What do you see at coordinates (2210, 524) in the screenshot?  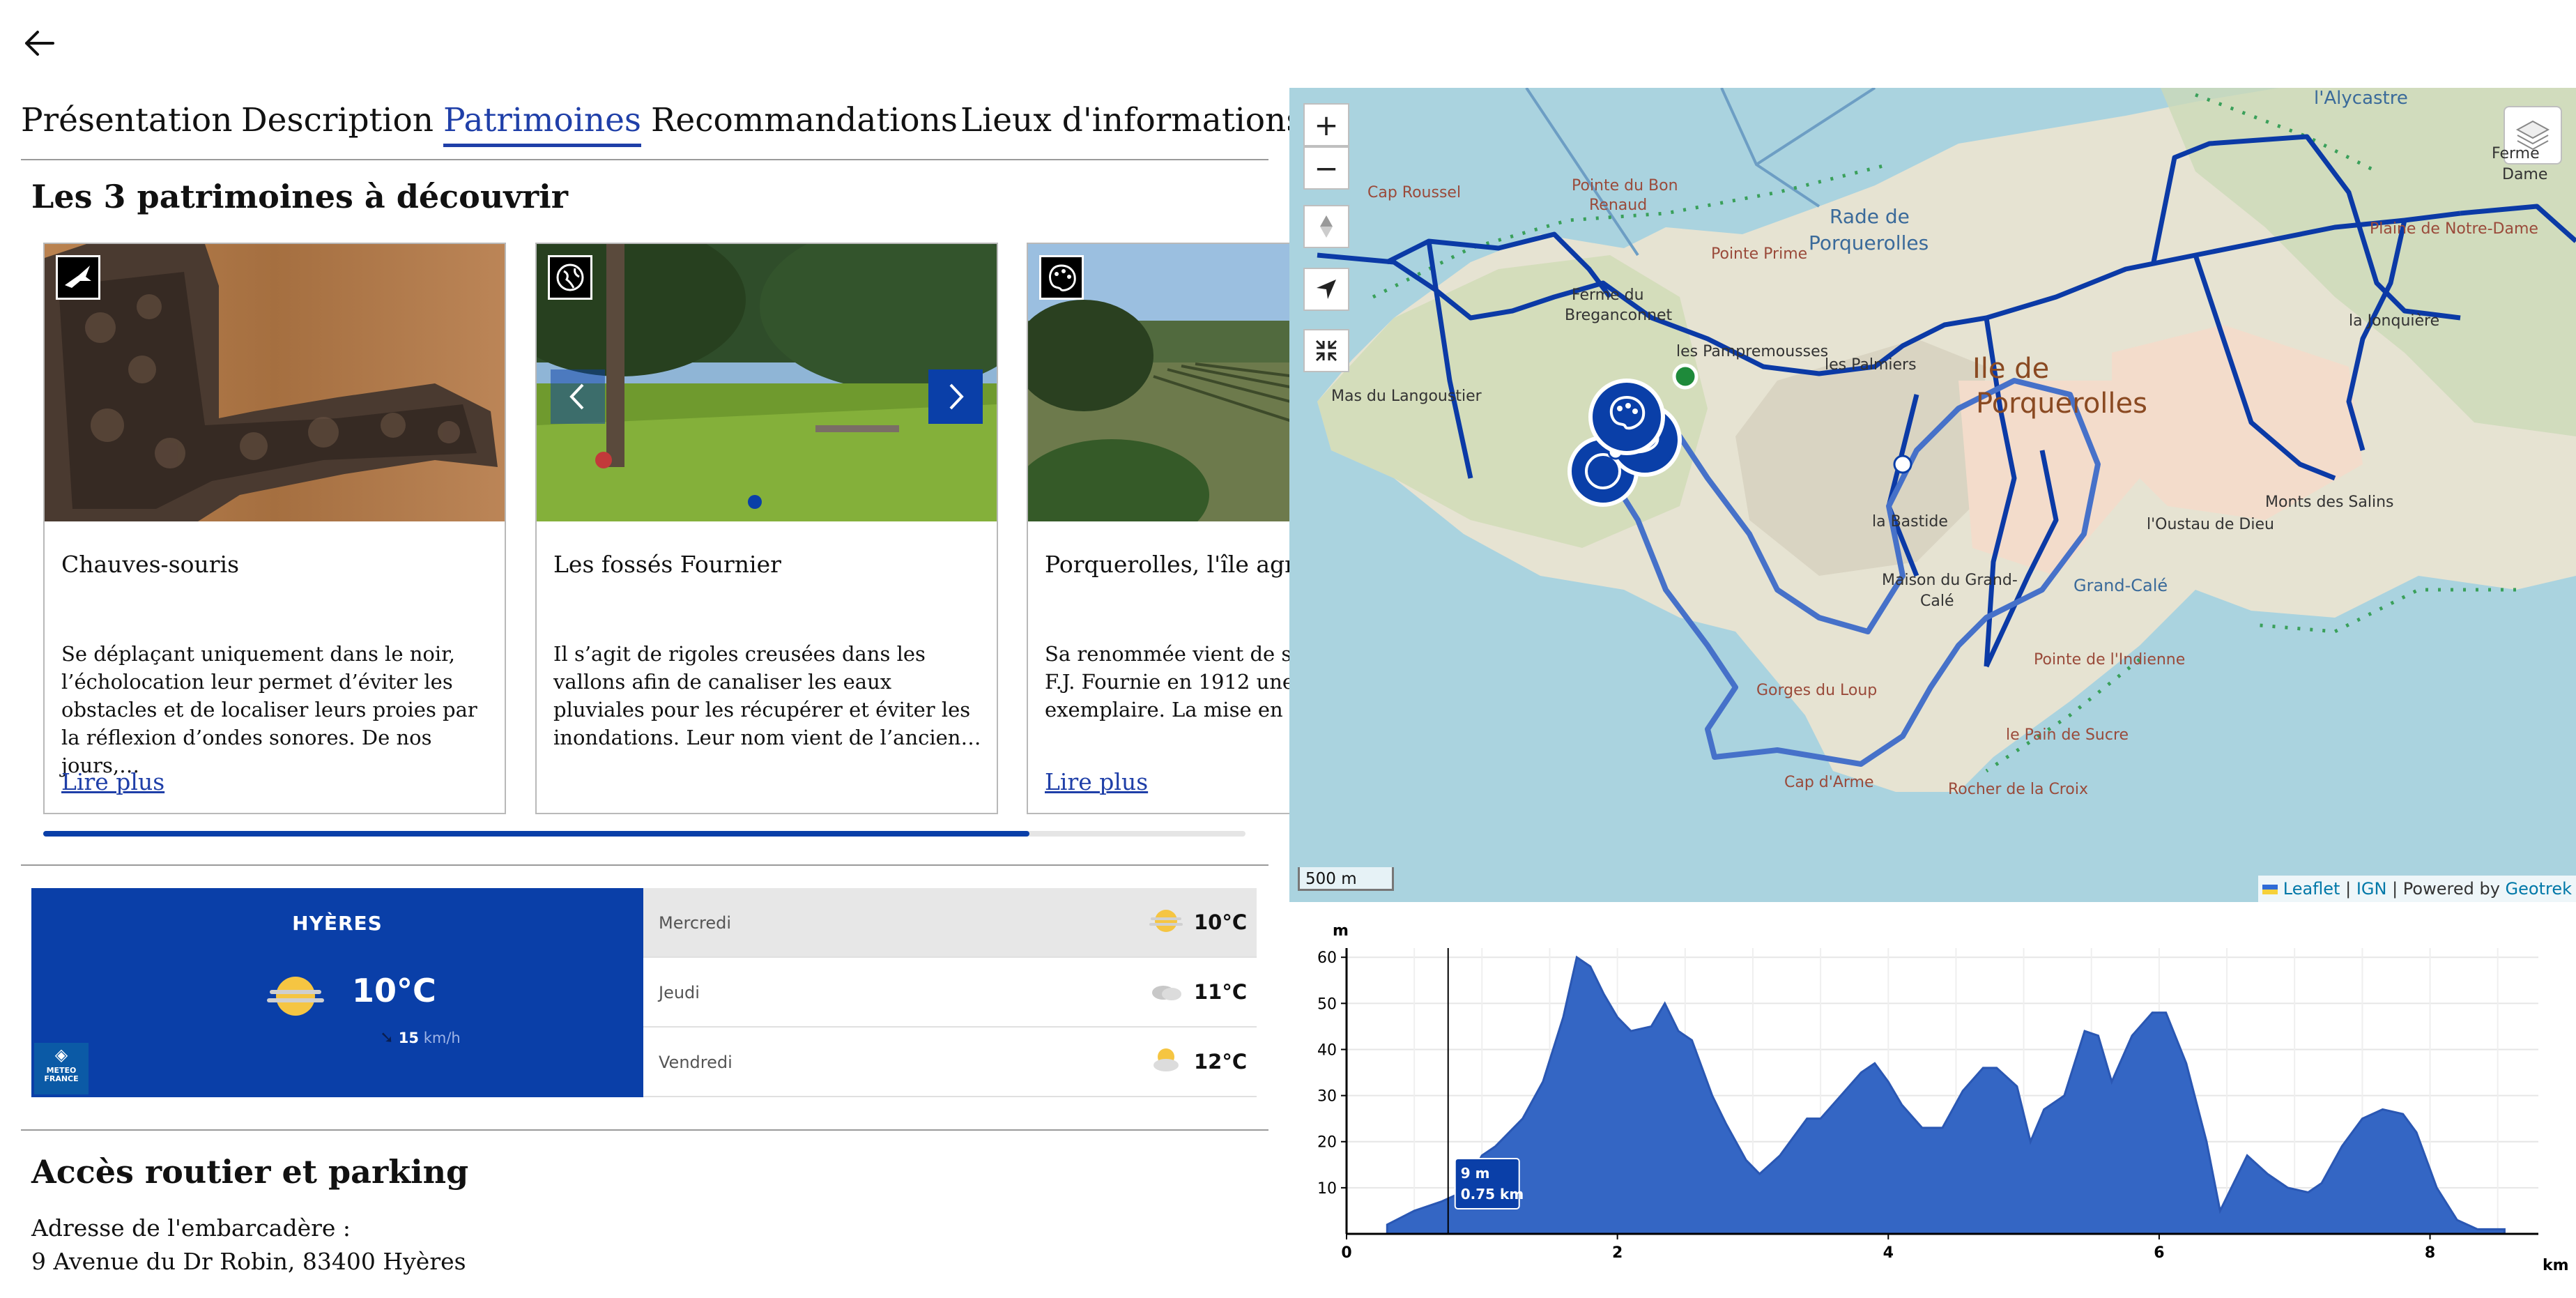 I see `map-label: l'Oustau de Dieu` at bounding box center [2210, 524].